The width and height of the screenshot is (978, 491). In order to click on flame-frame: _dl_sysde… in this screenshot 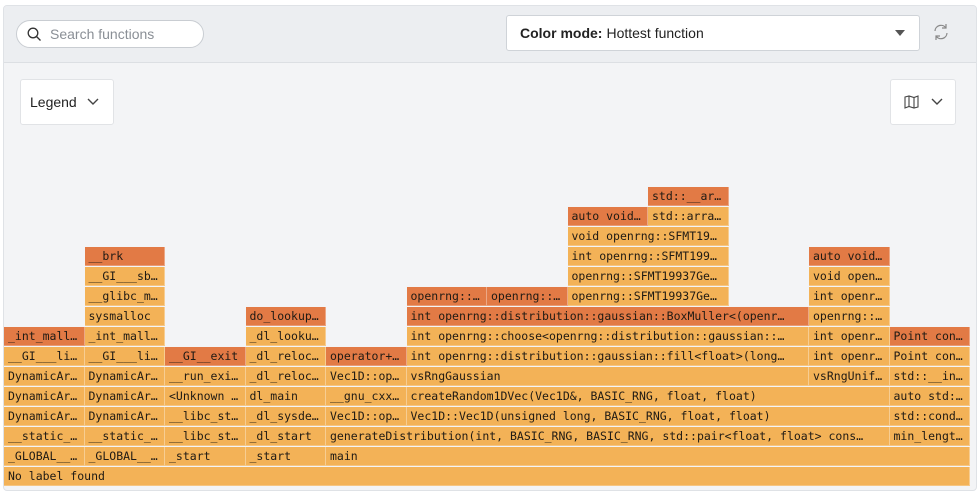, I will do `click(285, 416)`.